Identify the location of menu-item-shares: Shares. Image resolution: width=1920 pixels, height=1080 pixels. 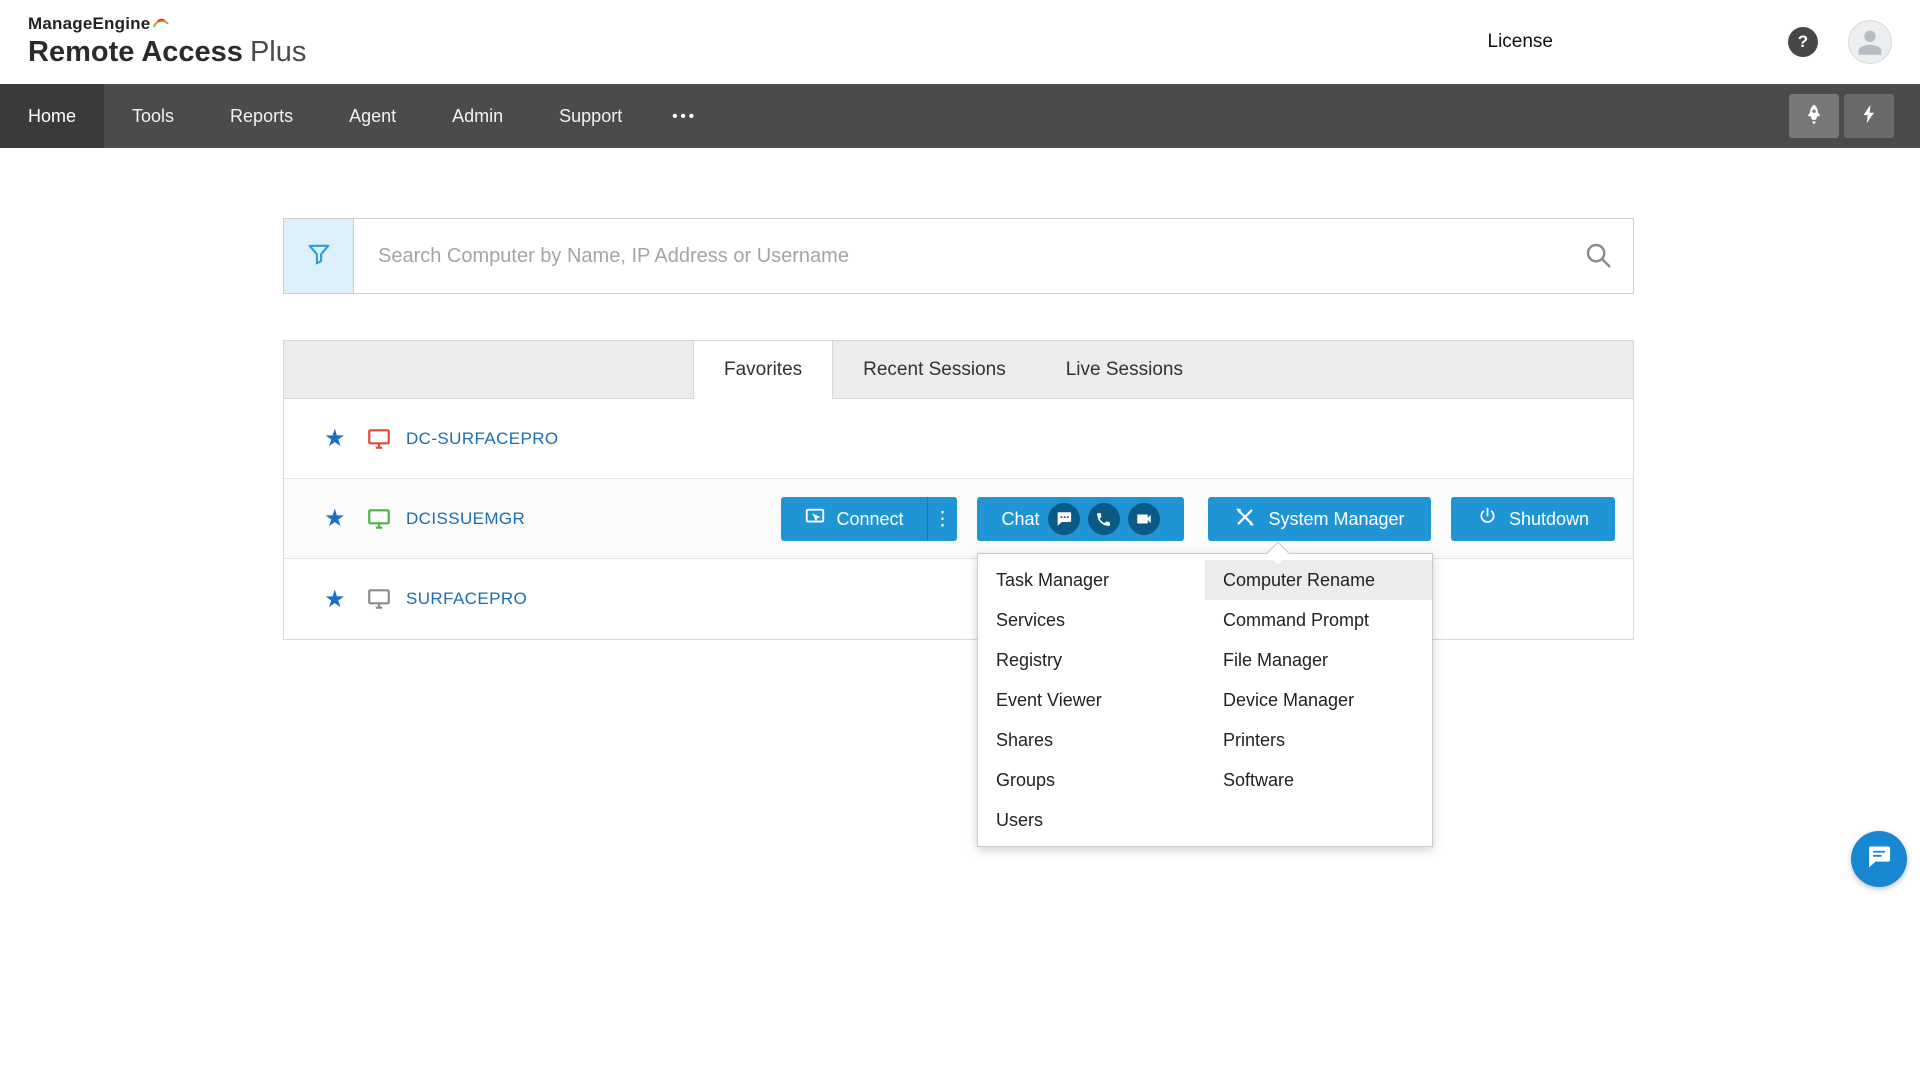
(1091, 740).